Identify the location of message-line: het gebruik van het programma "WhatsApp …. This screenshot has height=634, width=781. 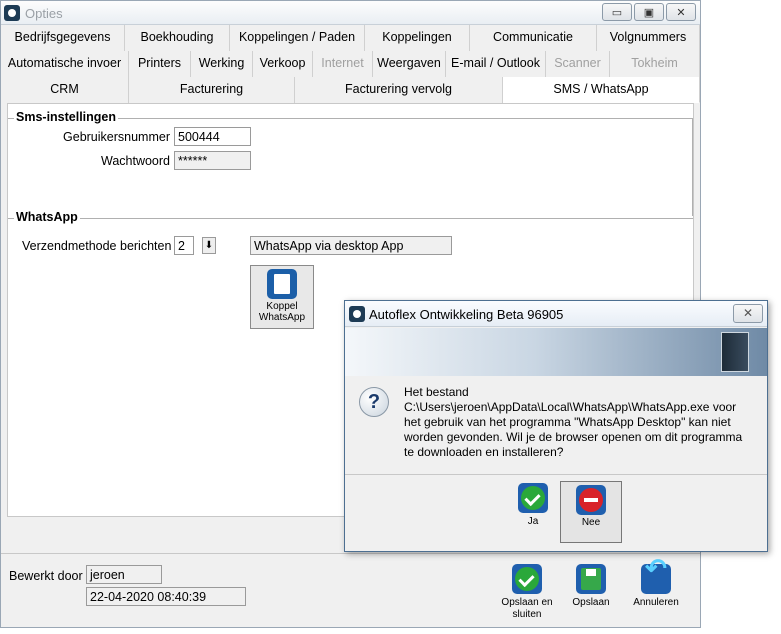
(567, 422).